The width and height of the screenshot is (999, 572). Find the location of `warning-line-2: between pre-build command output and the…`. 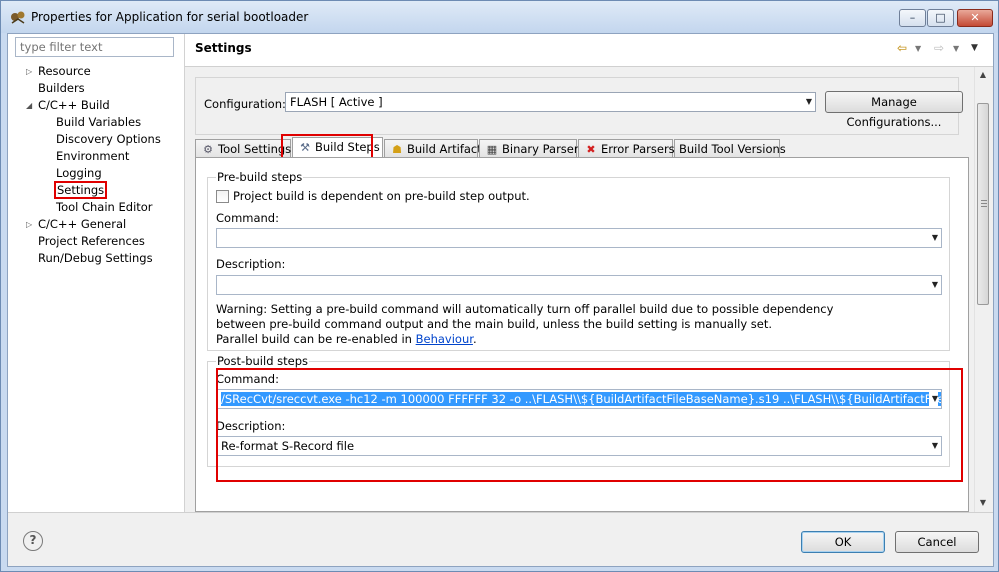

warning-line-2: between pre-build command output and the… is located at coordinates (494, 324).